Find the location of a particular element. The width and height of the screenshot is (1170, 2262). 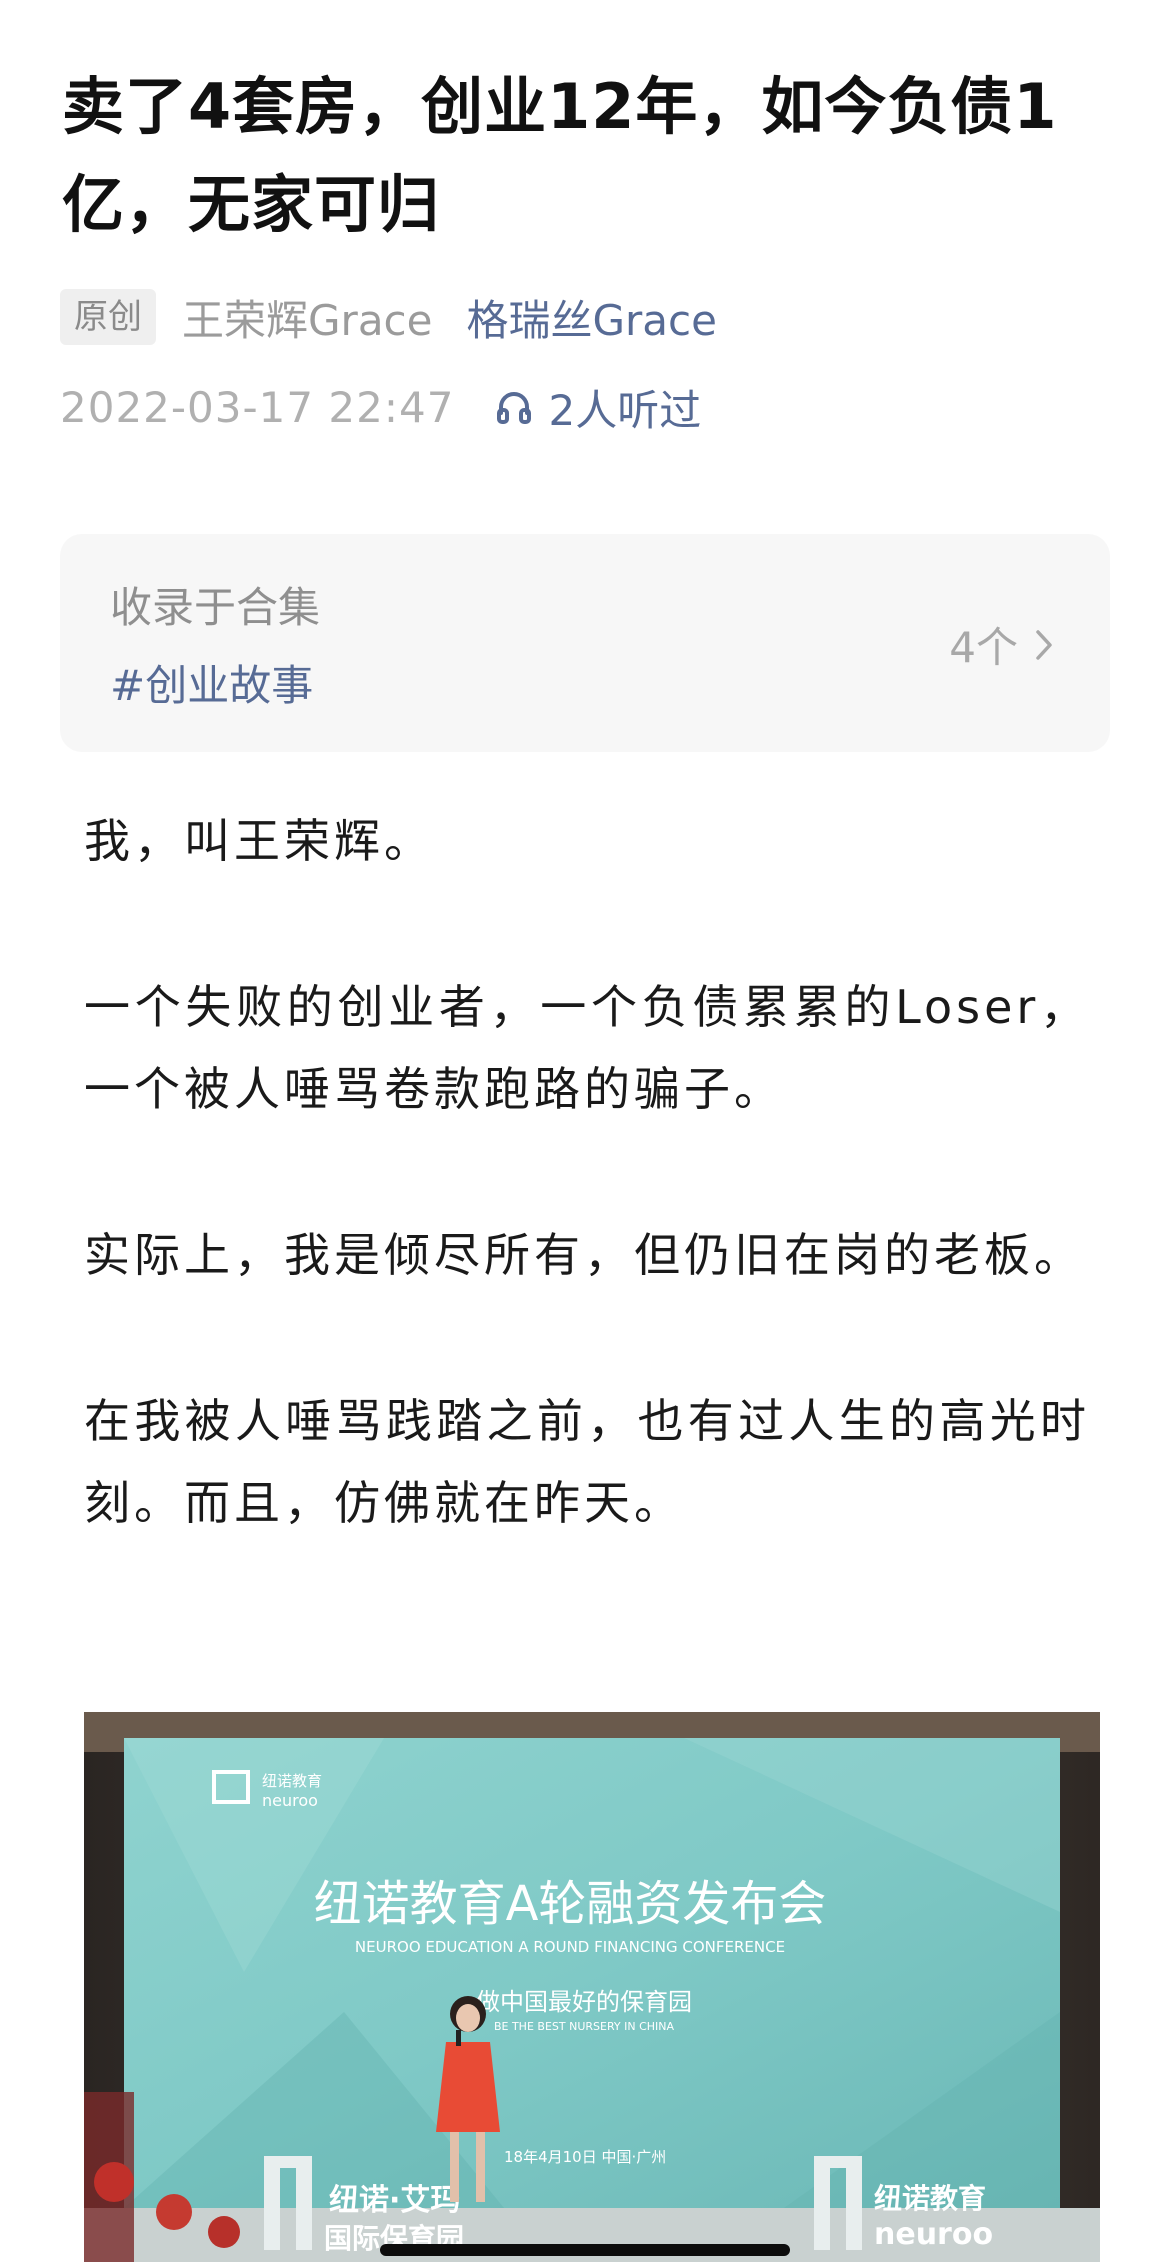

screen-slogan-en: BE THE BEST NURSERY IN CHINA is located at coordinates (584, 2026).